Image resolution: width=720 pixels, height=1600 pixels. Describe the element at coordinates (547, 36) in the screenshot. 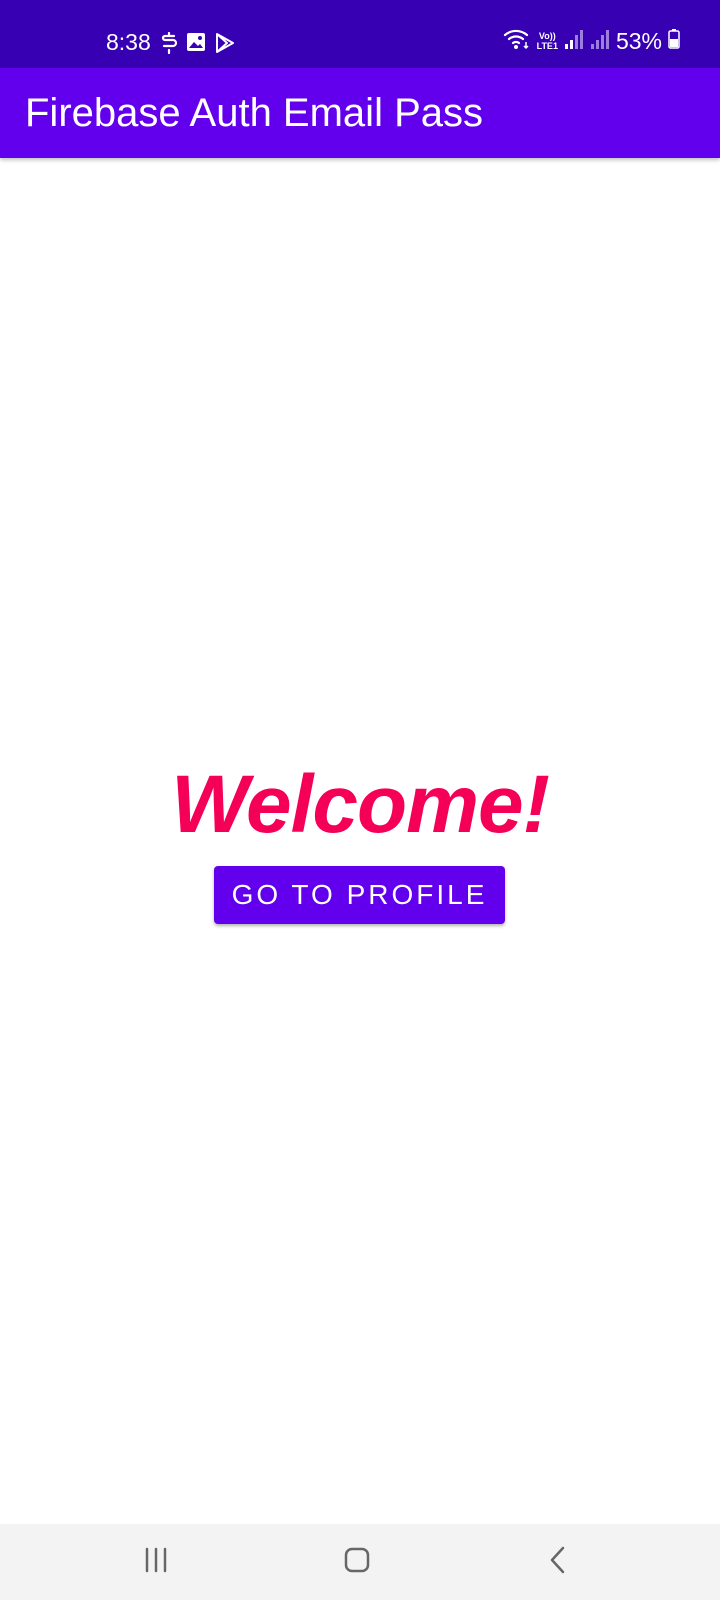

I see `lte-label-top: Vo))` at that location.